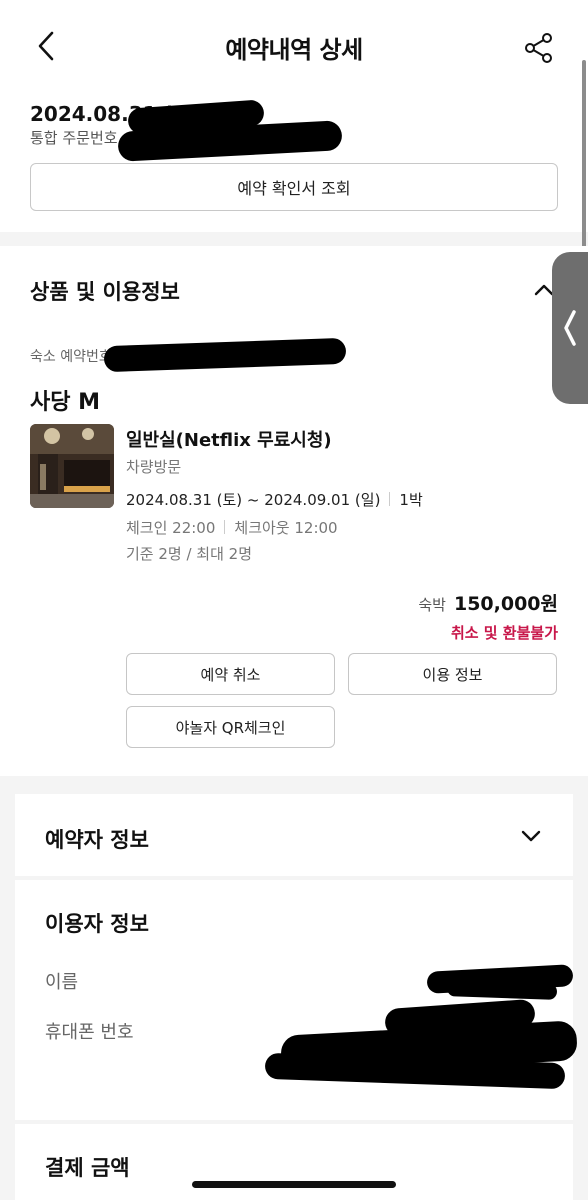  Describe the element at coordinates (294, 1162) in the screenshot. I see `payment-card: 결제 금액` at that location.